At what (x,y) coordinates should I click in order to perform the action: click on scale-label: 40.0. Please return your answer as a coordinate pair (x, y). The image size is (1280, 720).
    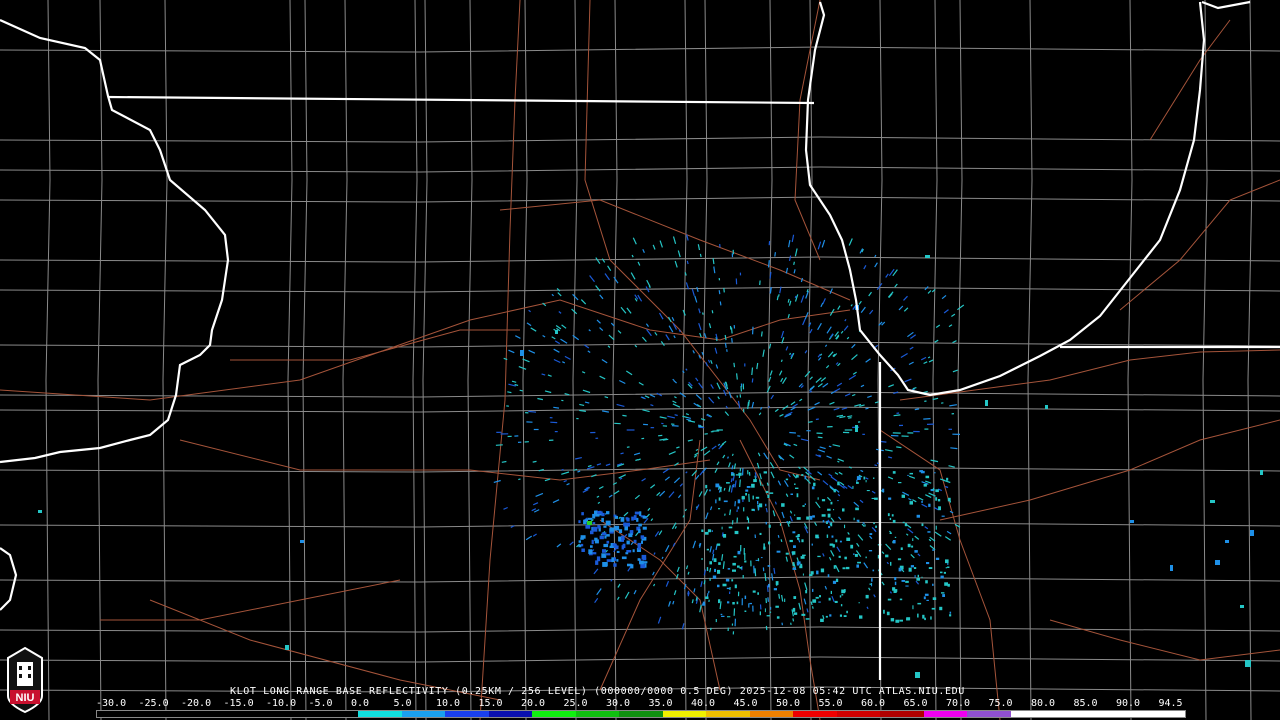
    Looking at the image, I should click on (703, 703).